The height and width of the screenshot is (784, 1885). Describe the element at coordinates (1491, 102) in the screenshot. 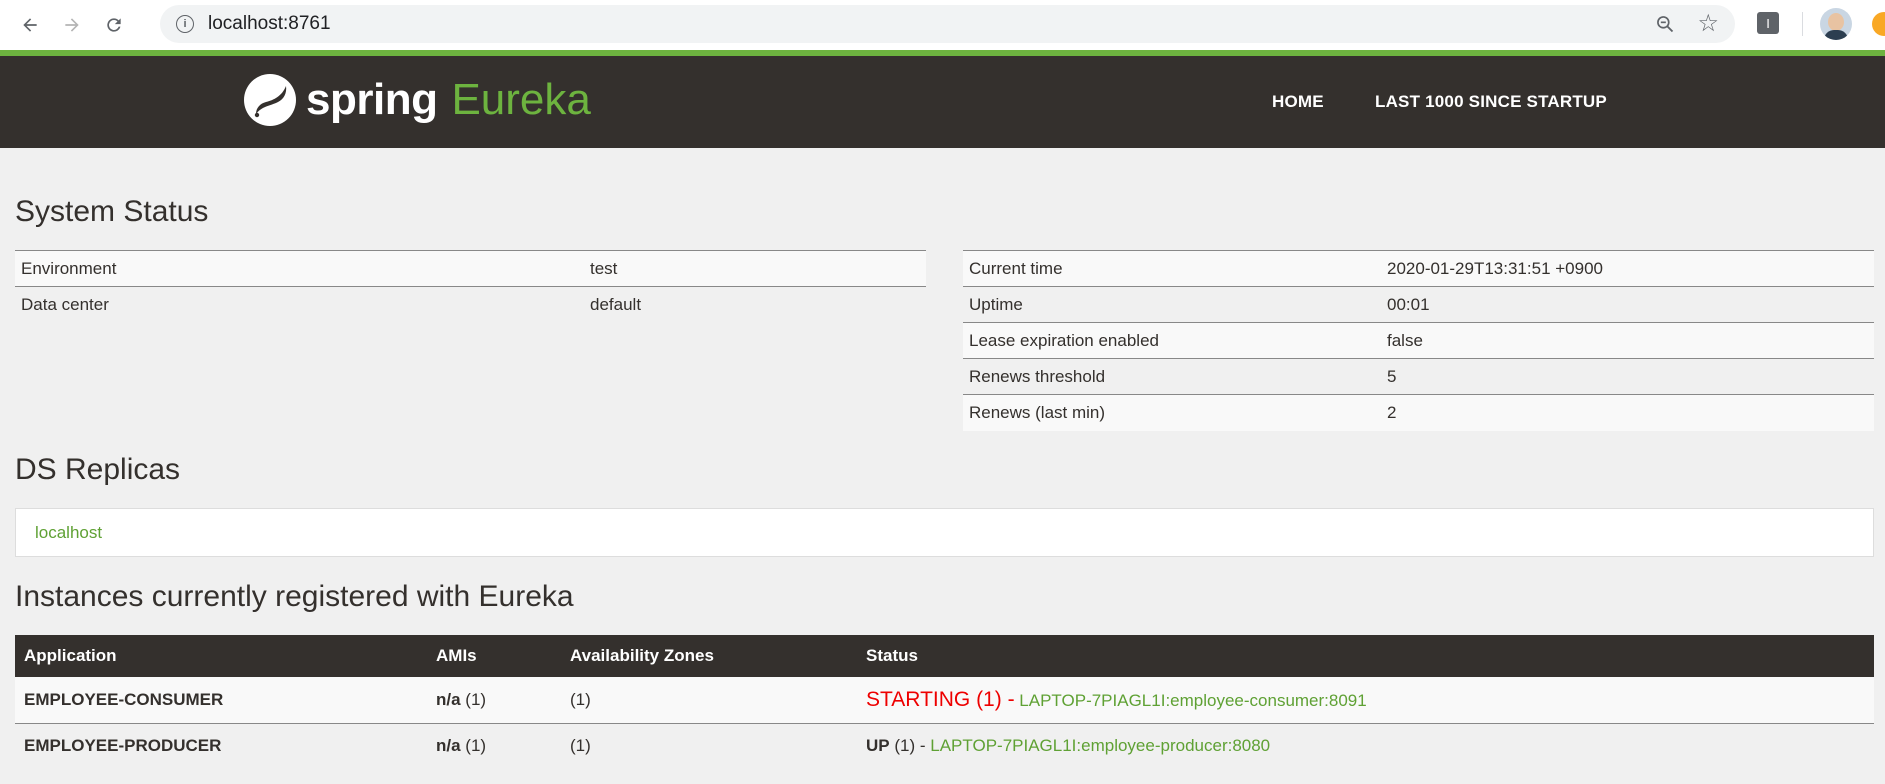

I see `nav-last-1000-link: LAST 1000 SINCE STARTUP` at that location.